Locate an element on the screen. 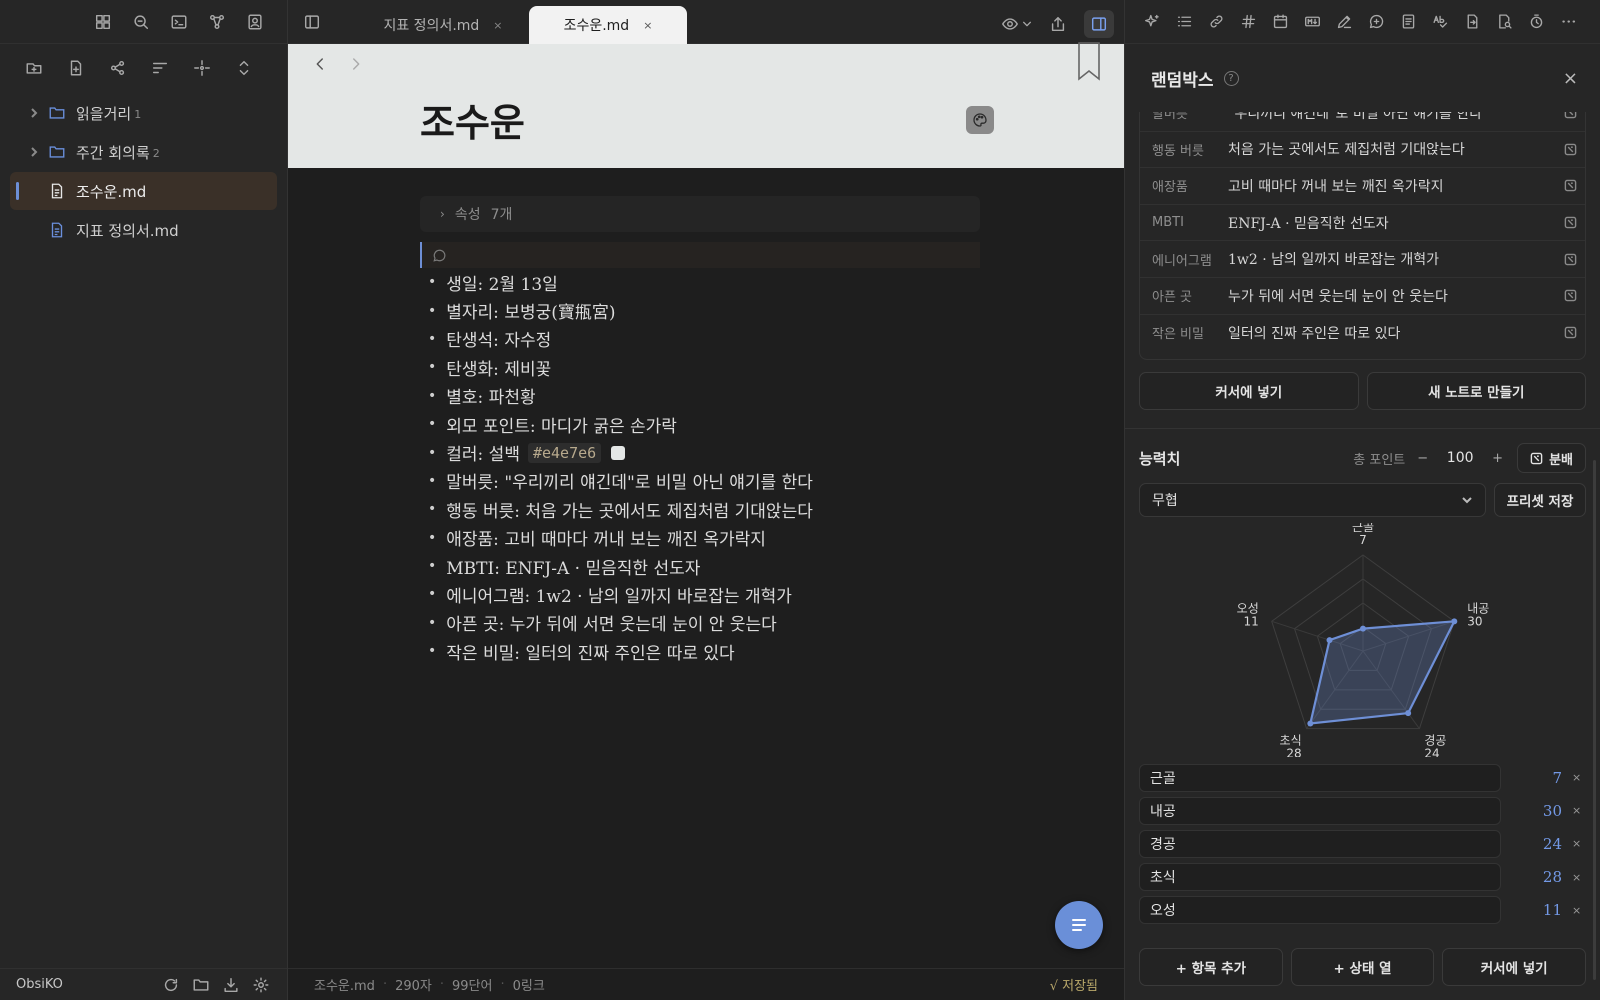  markdown-icon is located at coordinates (1312, 22).